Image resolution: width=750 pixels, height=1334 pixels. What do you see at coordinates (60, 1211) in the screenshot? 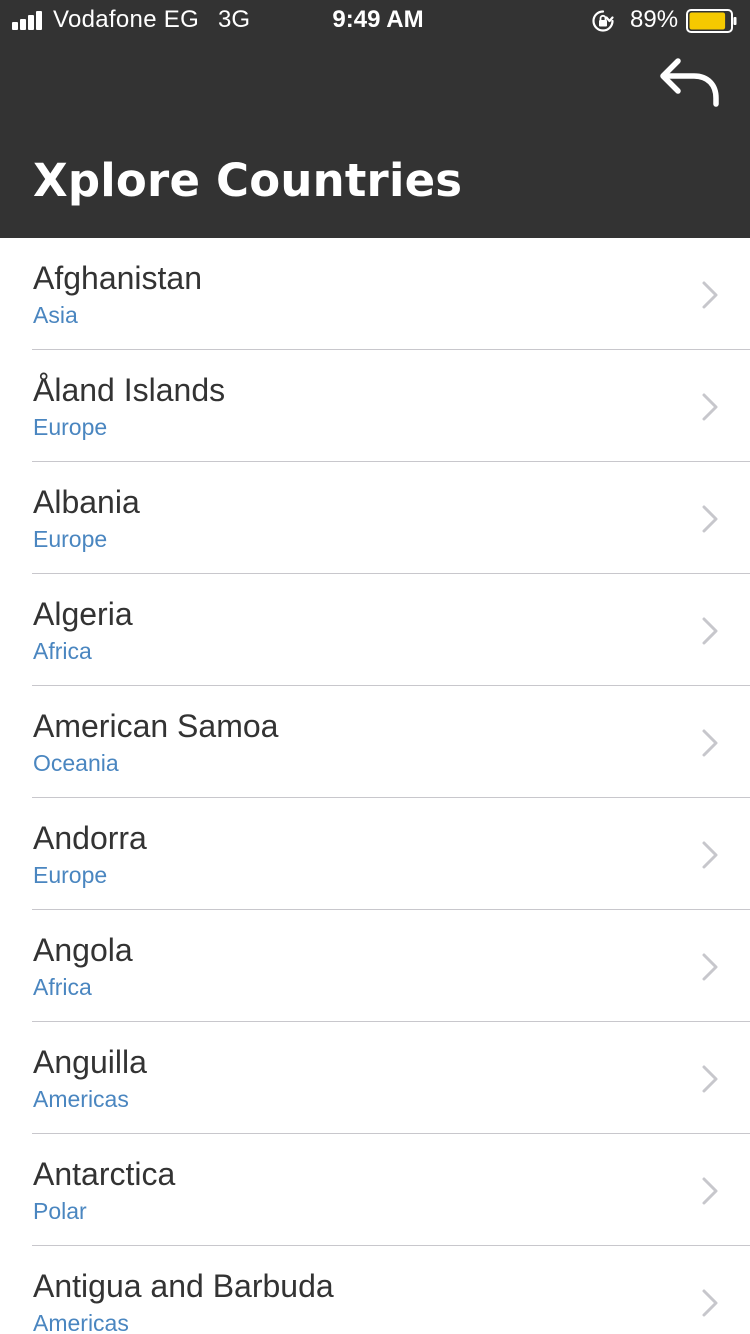
I see `country-region: Polar` at bounding box center [60, 1211].